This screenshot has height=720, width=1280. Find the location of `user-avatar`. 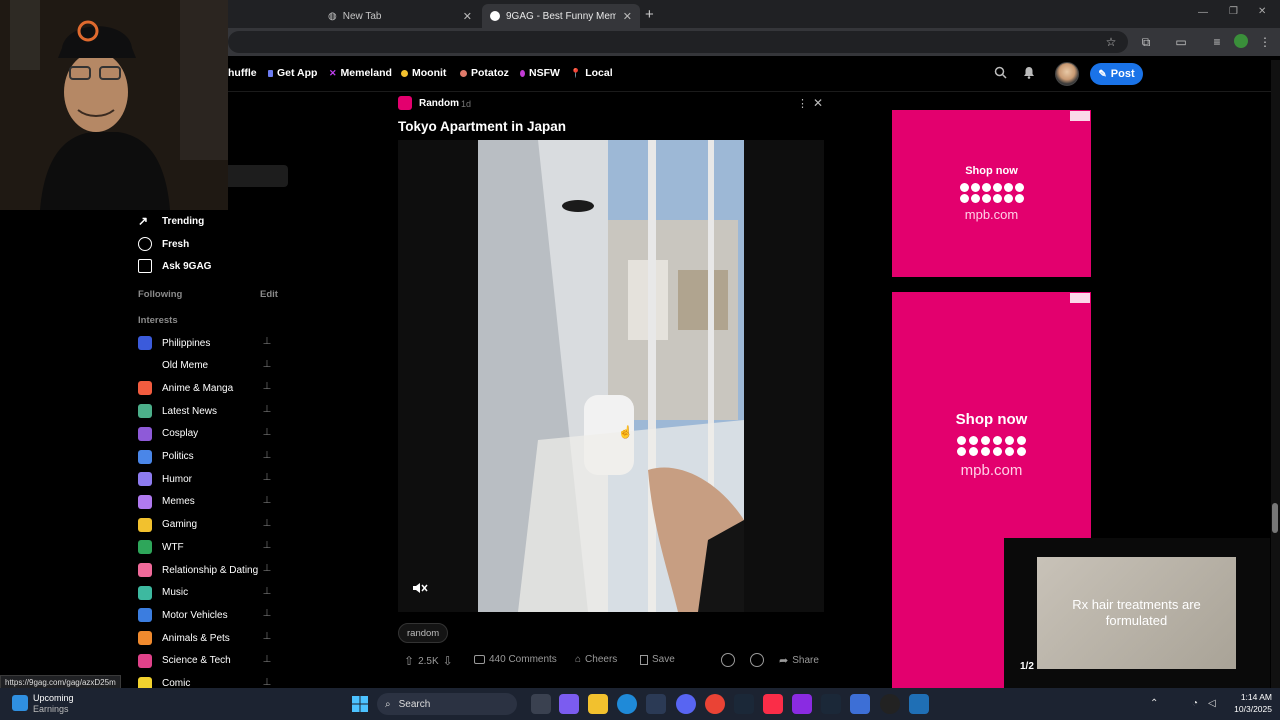

user-avatar is located at coordinates (1067, 74).